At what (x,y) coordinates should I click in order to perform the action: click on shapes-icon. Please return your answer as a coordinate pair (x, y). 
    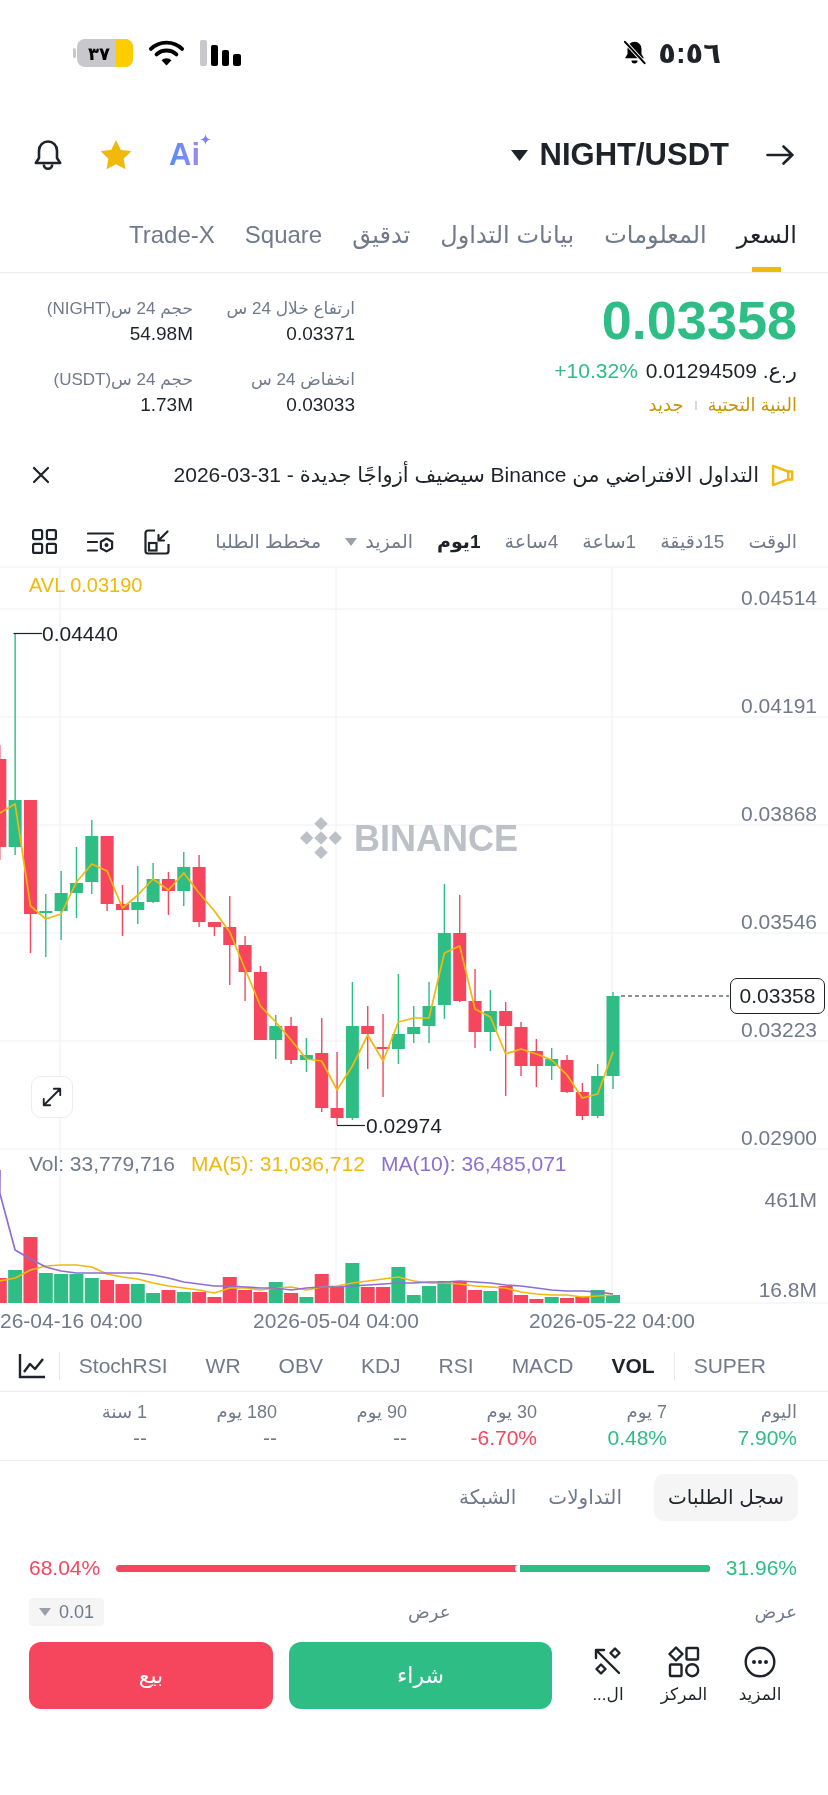
    Looking at the image, I should click on (684, 1661).